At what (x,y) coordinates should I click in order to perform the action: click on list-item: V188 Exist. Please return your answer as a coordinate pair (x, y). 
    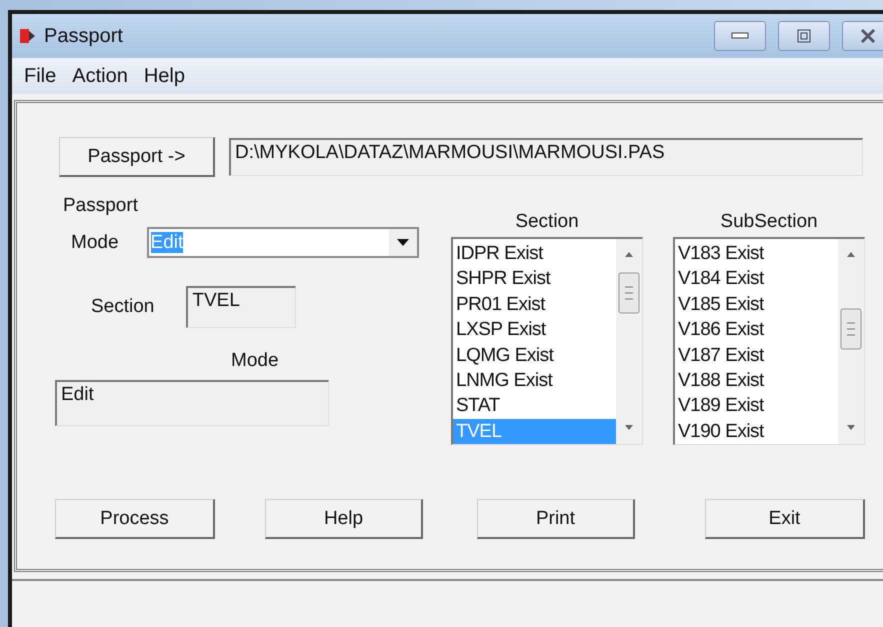
    Looking at the image, I should click on (756, 381).